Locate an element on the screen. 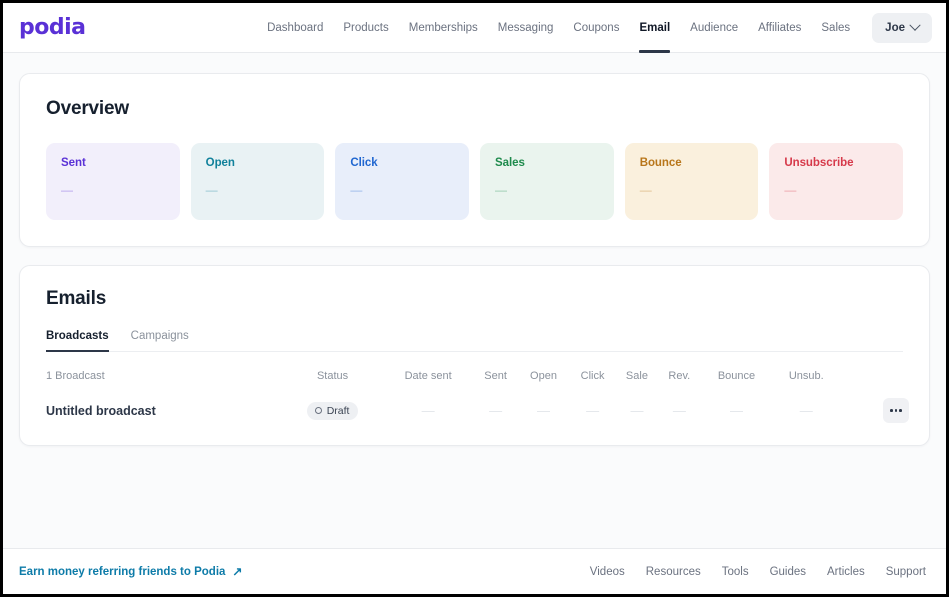  emails-header: Emails Broadcasts Campaigns is located at coordinates (474, 309).